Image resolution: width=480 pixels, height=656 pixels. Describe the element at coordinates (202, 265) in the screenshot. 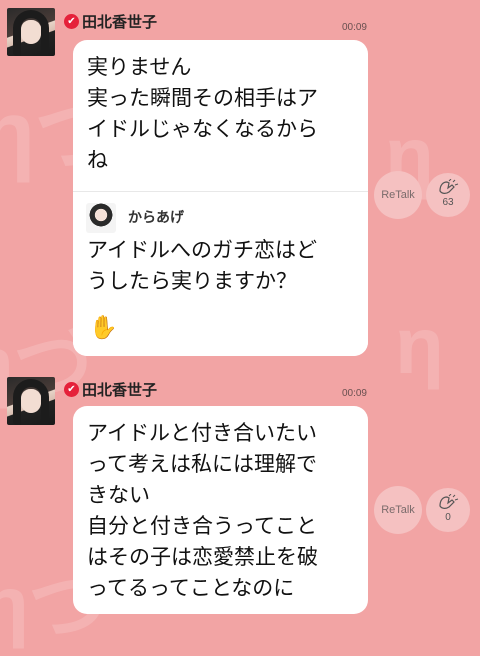

I see `quote-text: アイドルへのガチ恋はど うしたら実りますか？` at that location.